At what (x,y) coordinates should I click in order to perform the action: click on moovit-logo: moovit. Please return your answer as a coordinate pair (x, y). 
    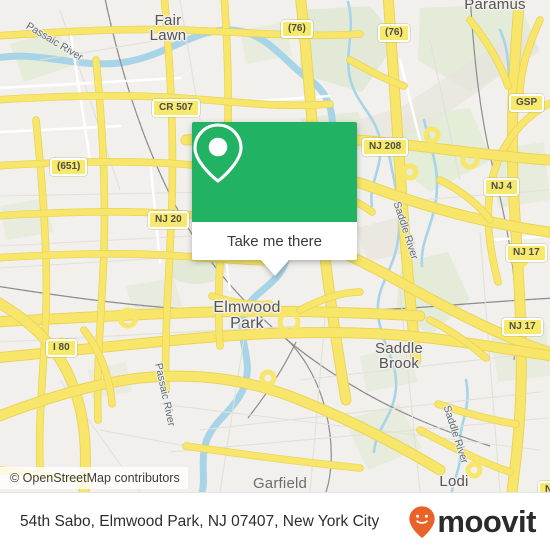
    Looking at the image, I should click on (472, 522).